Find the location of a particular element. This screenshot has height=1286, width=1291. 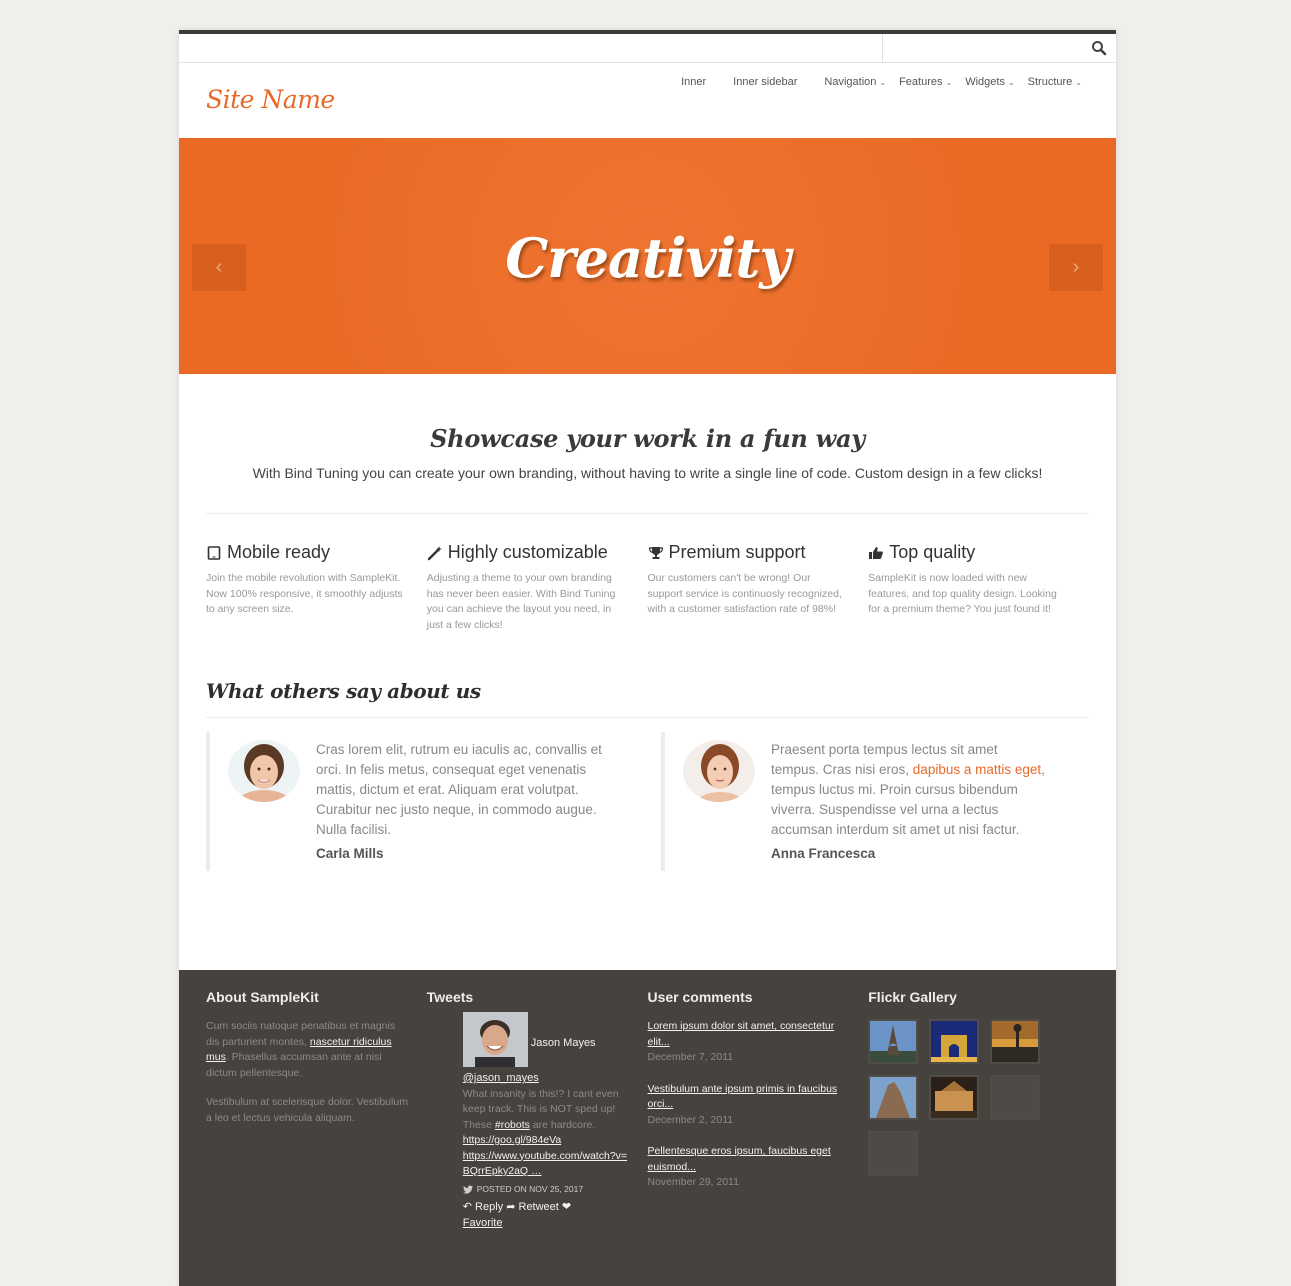

twitter-bird-icon is located at coordinates (467, 1189).